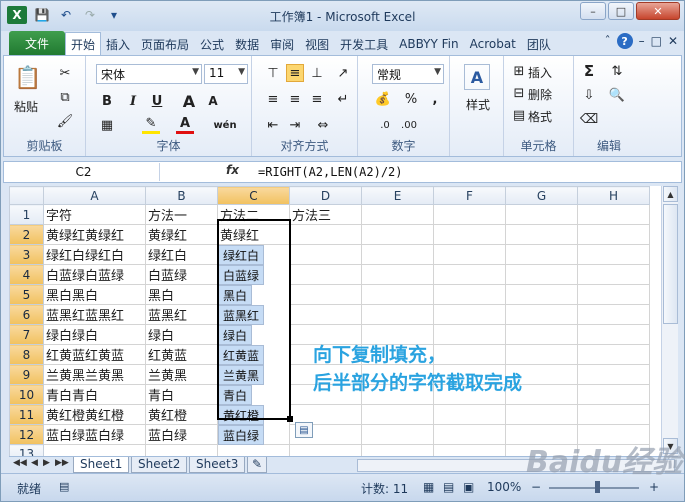 This screenshot has height=502, width=685. I want to click on cell-a: 蓝黑红蓝黑红, so click(94, 315).